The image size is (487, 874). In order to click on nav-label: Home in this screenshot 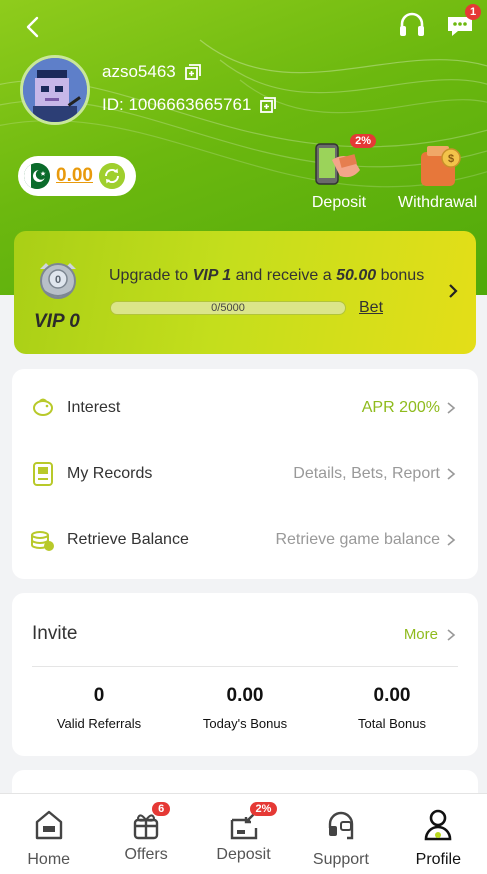, I will do `click(49, 859)`.